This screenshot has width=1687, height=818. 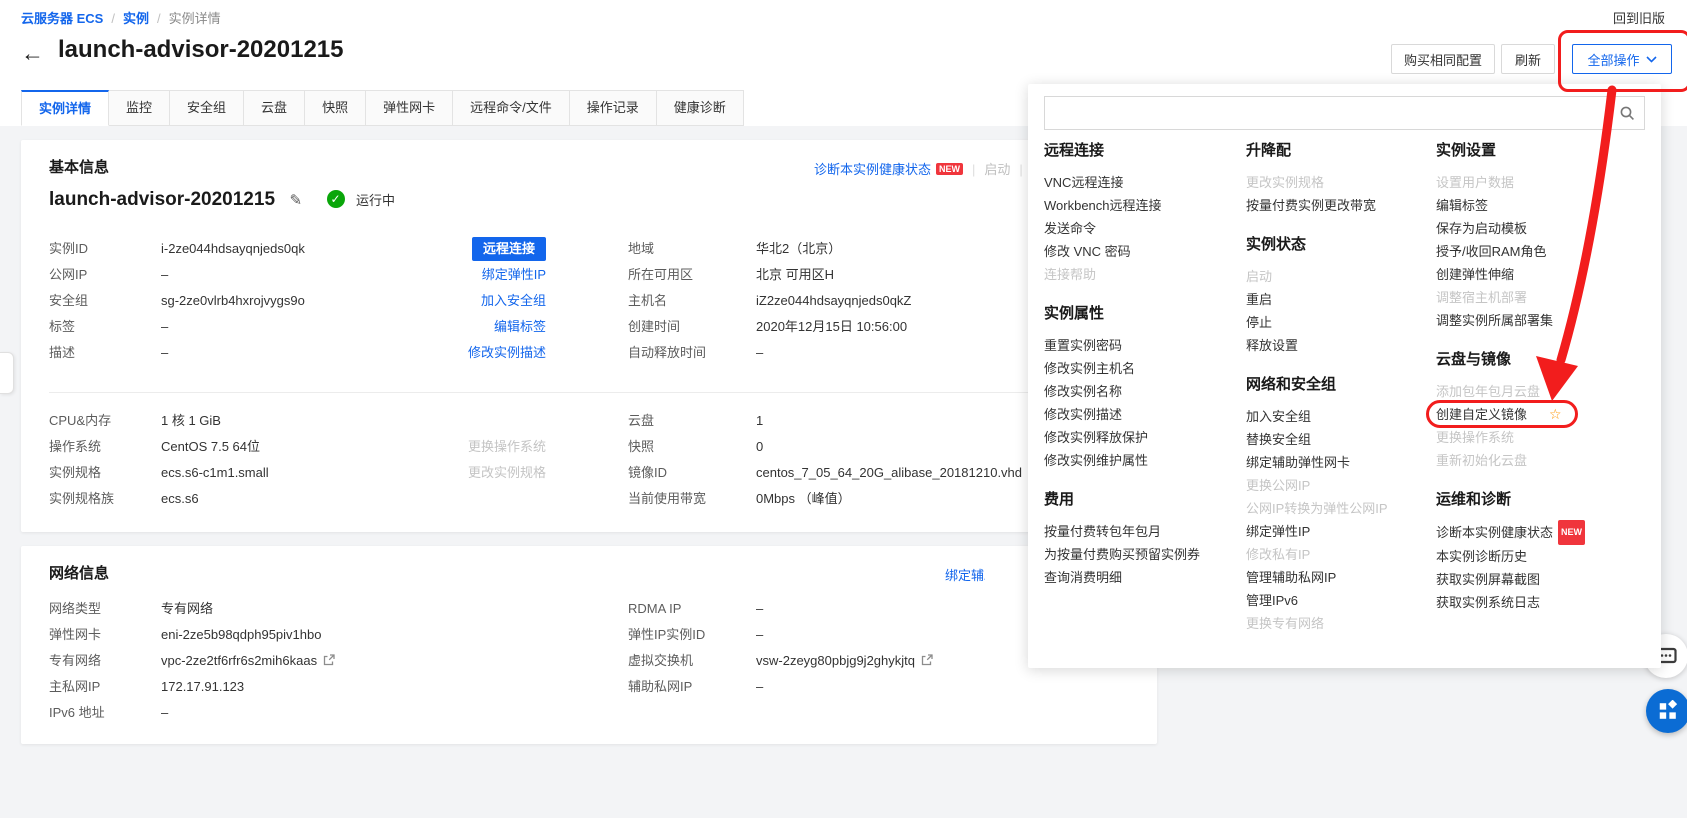 I want to click on refresh-button: 刷新, so click(x=1528, y=59).